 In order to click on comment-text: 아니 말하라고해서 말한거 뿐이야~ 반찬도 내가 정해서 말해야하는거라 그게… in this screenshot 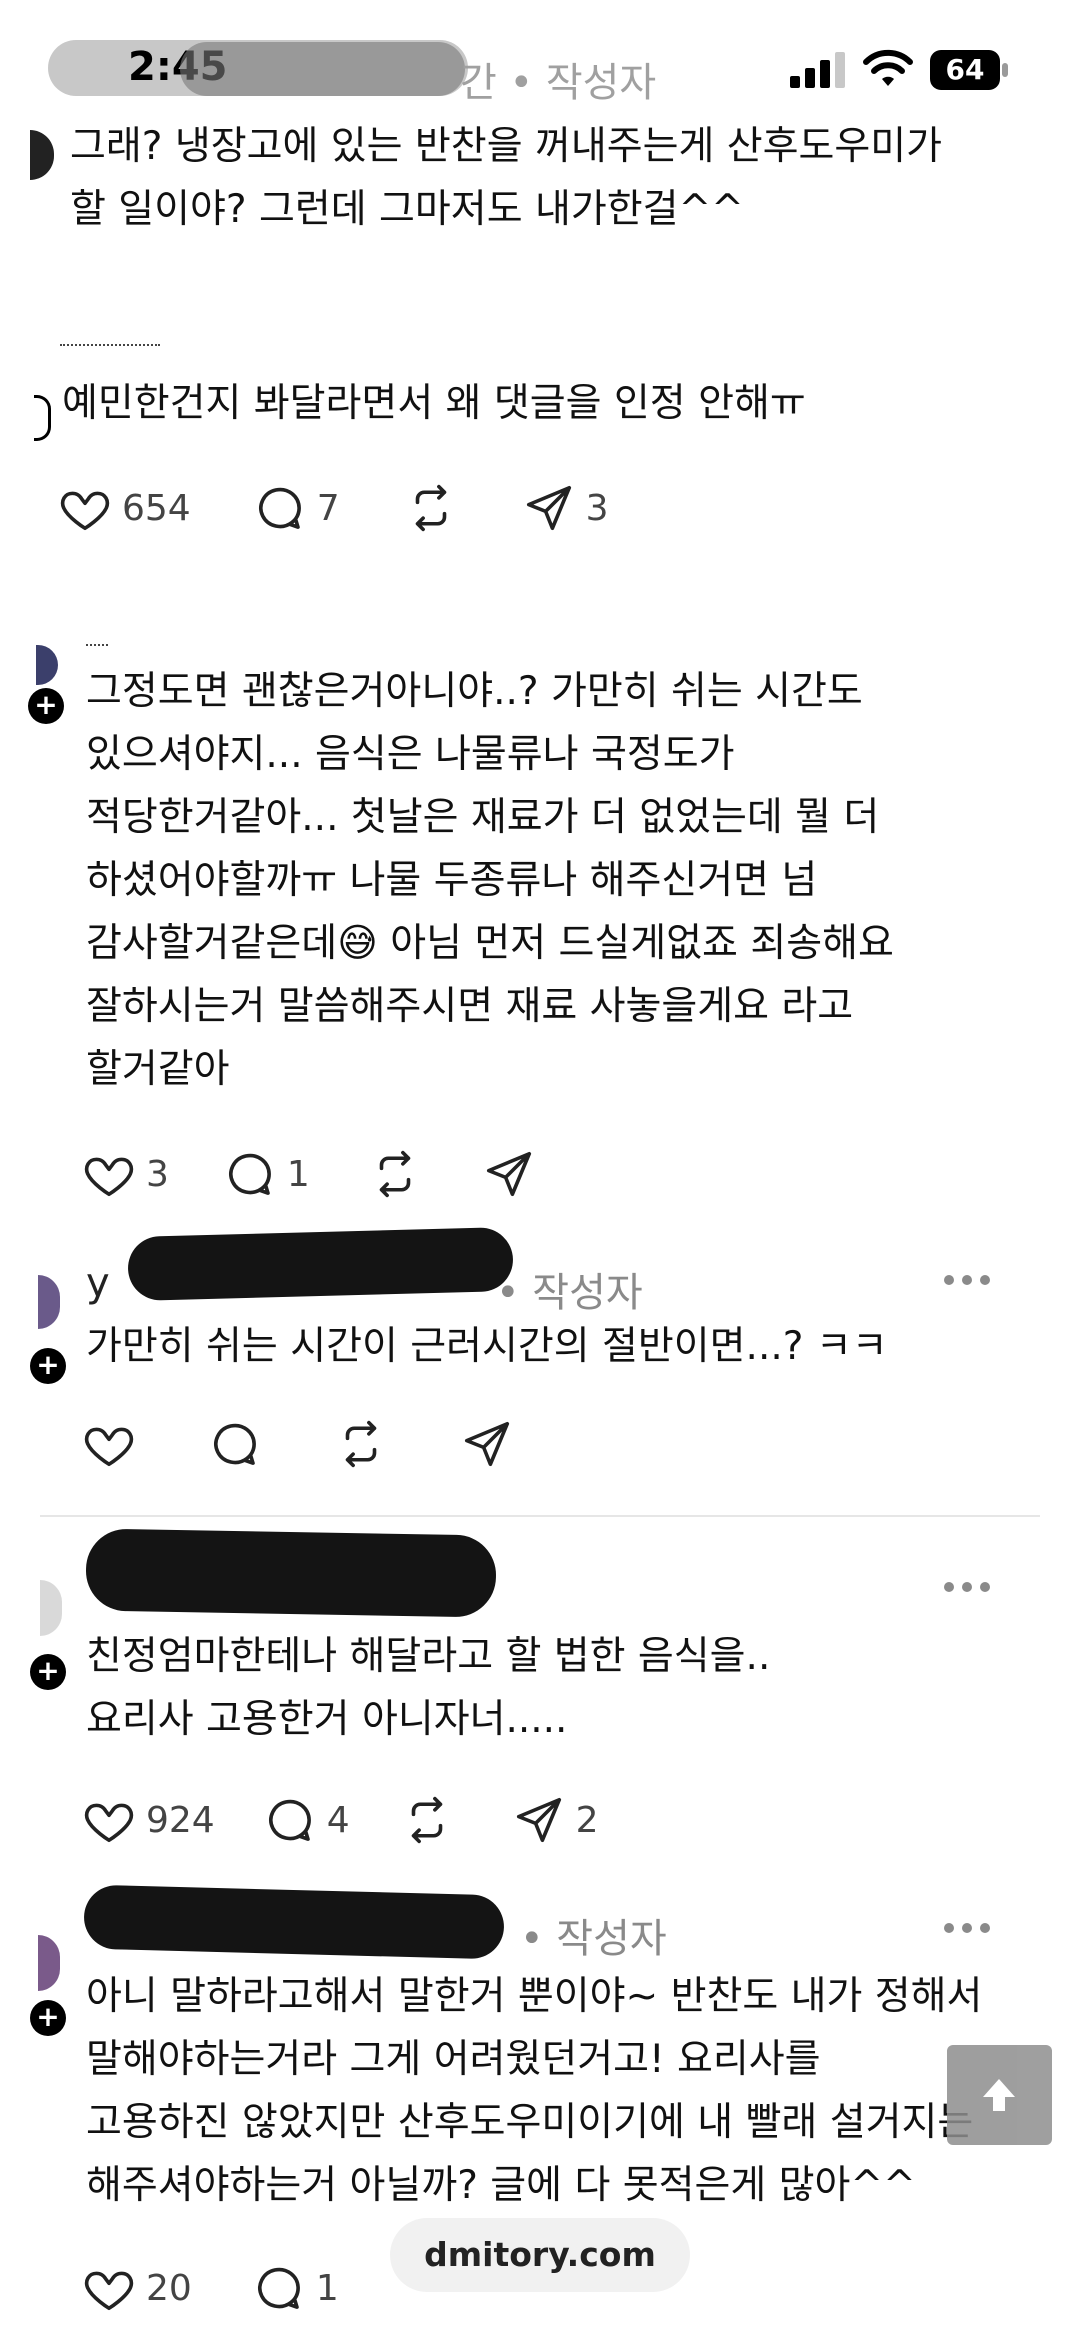, I will do `click(534, 2091)`.